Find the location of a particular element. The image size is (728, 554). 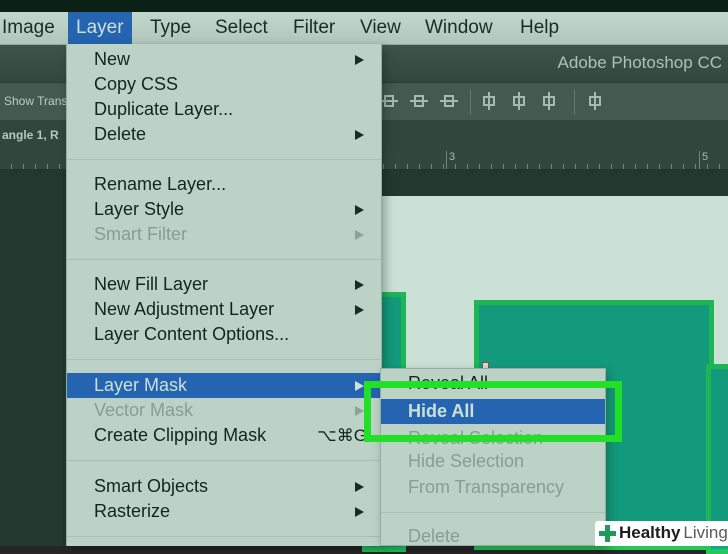

menu-item-copy-css: Copy CSS is located at coordinates (224, 84).